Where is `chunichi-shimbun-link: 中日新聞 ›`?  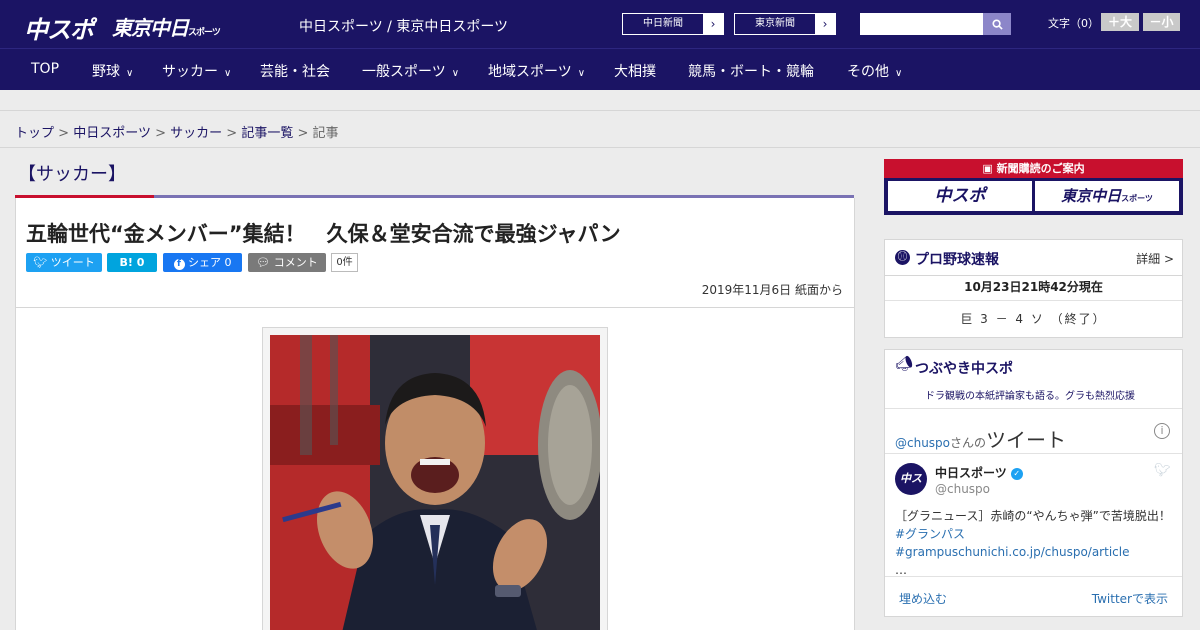 chunichi-shimbun-link: 中日新聞 › is located at coordinates (673, 24).